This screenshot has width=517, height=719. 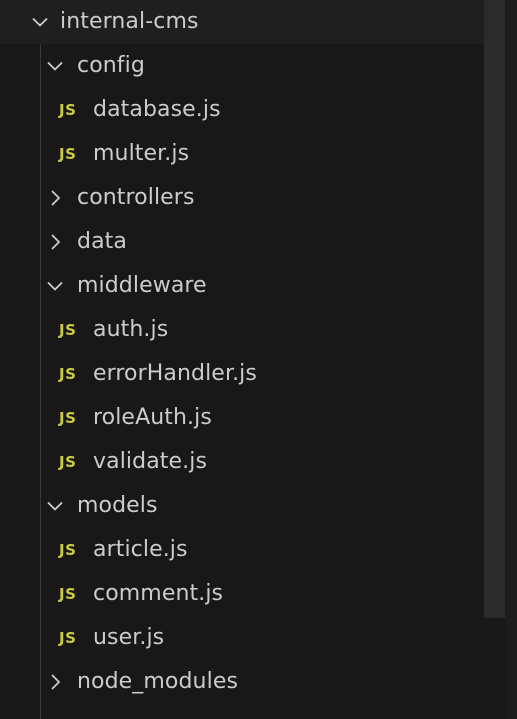 I want to click on folder-middleware: middleware, so click(x=242, y=286).